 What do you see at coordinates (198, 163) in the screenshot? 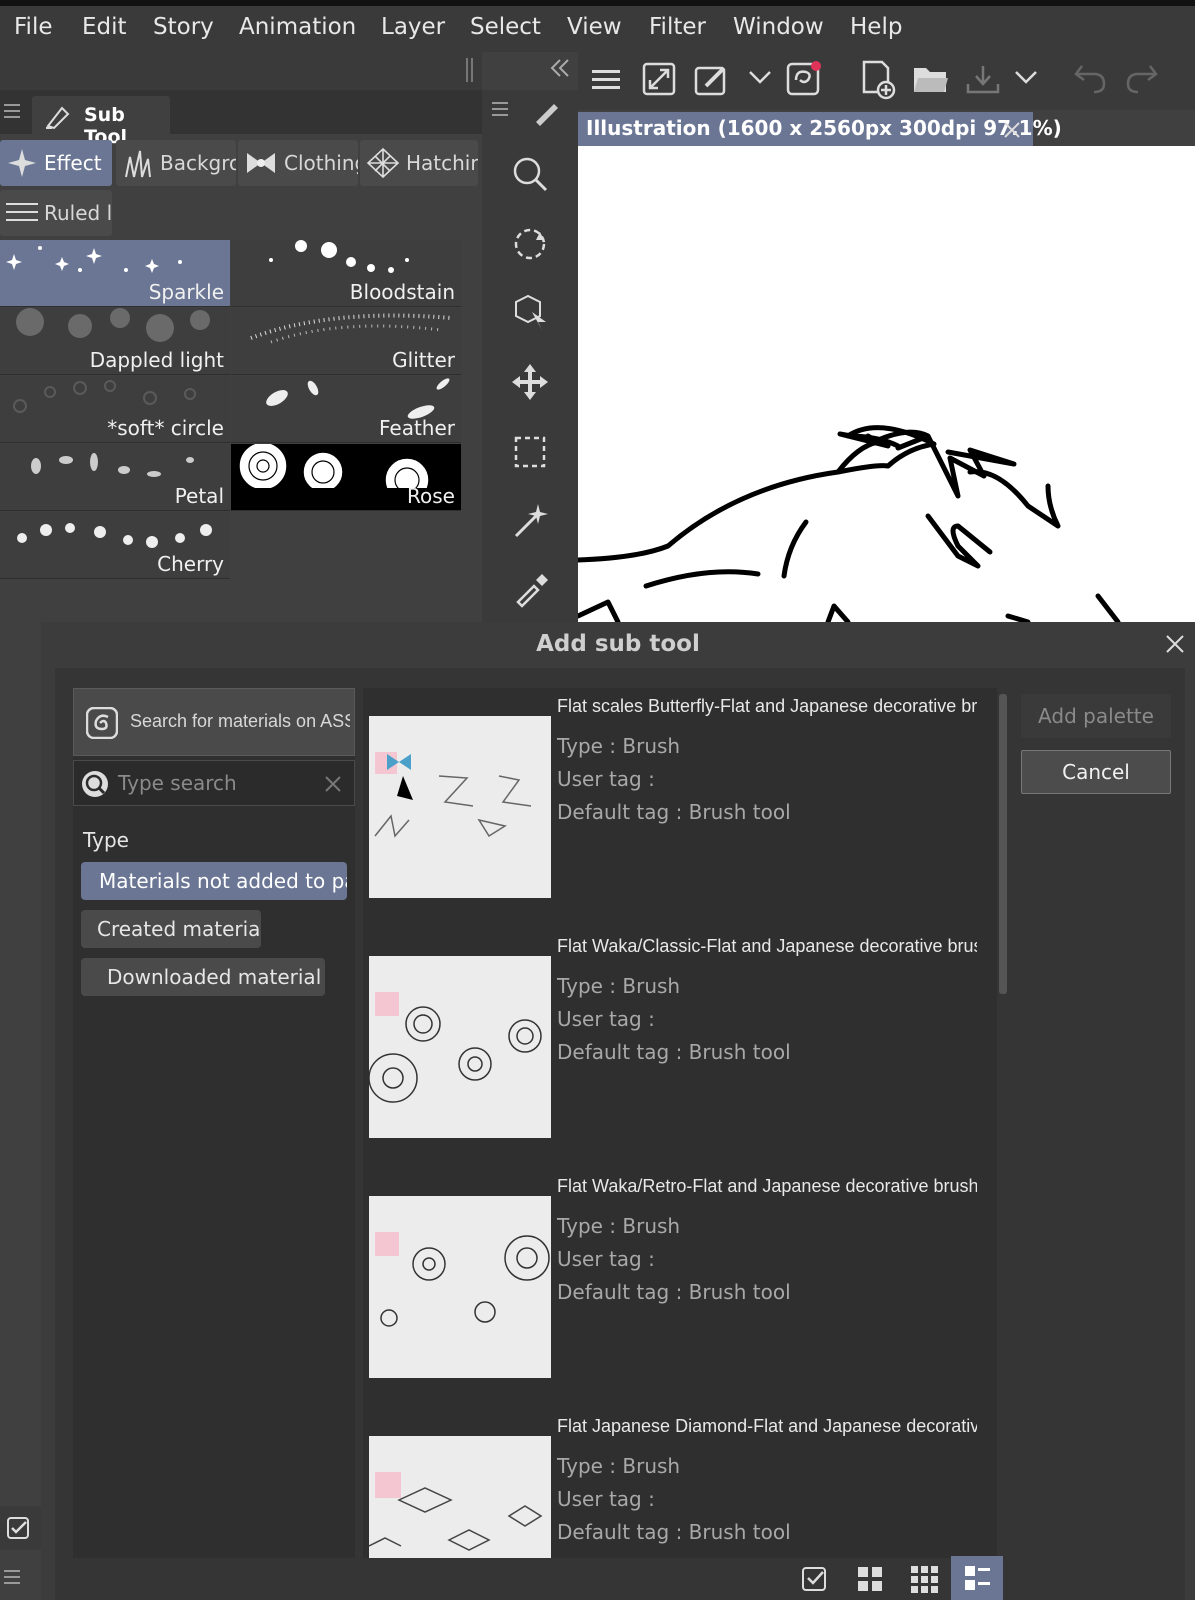
I see `tab-background-label: Backgro` at bounding box center [198, 163].